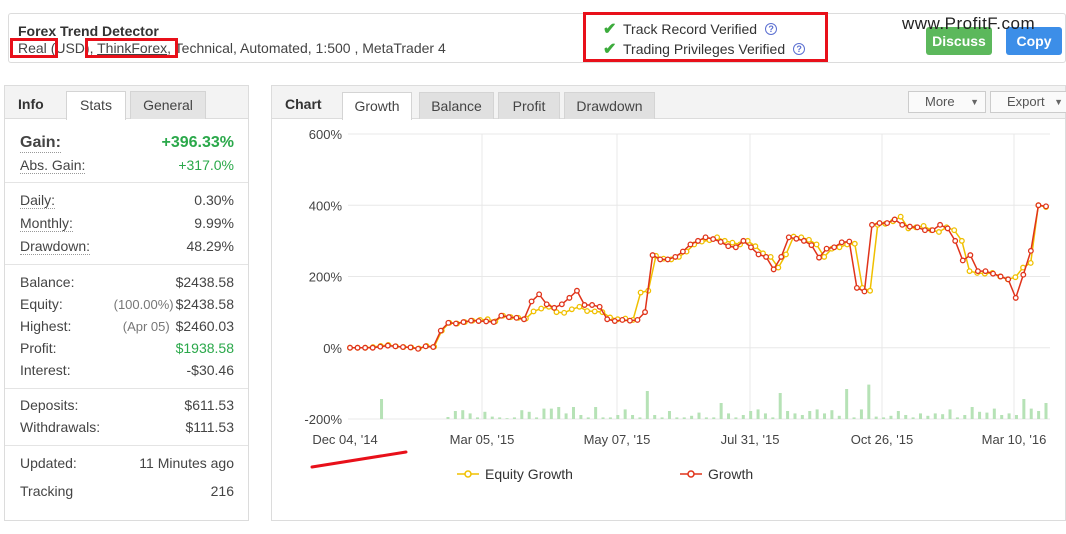 This screenshot has height=534, width=1066. What do you see at coordinates (515, 474) in the screenshot?
I see `legend-equity-growth: Equity Growth` at bounding box center [515, 474].